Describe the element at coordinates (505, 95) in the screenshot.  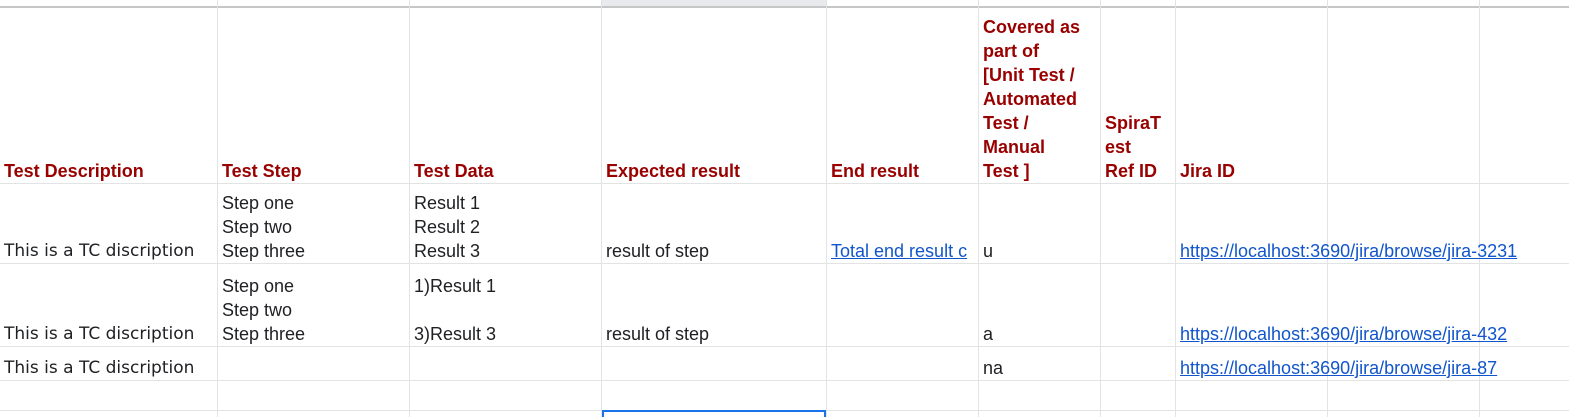
I see `header-test-data: Test Data` at that location.